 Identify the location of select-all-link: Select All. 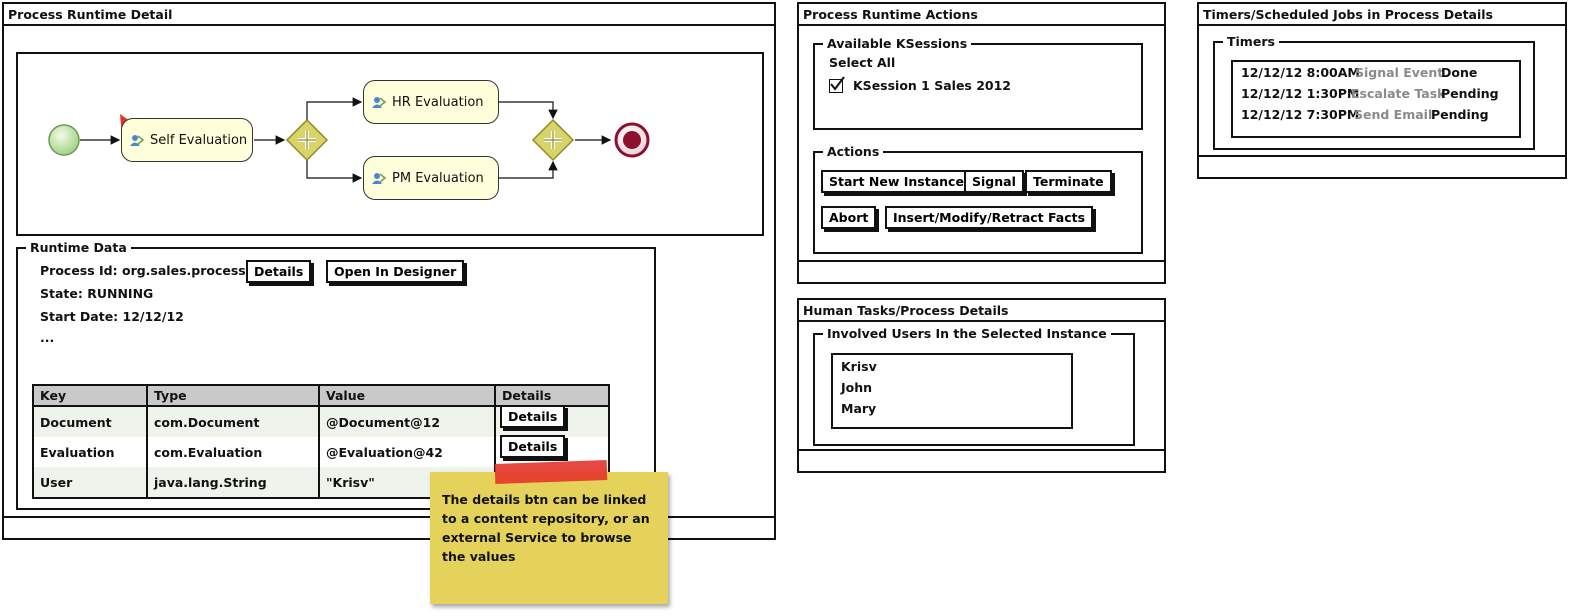
(862, 62).